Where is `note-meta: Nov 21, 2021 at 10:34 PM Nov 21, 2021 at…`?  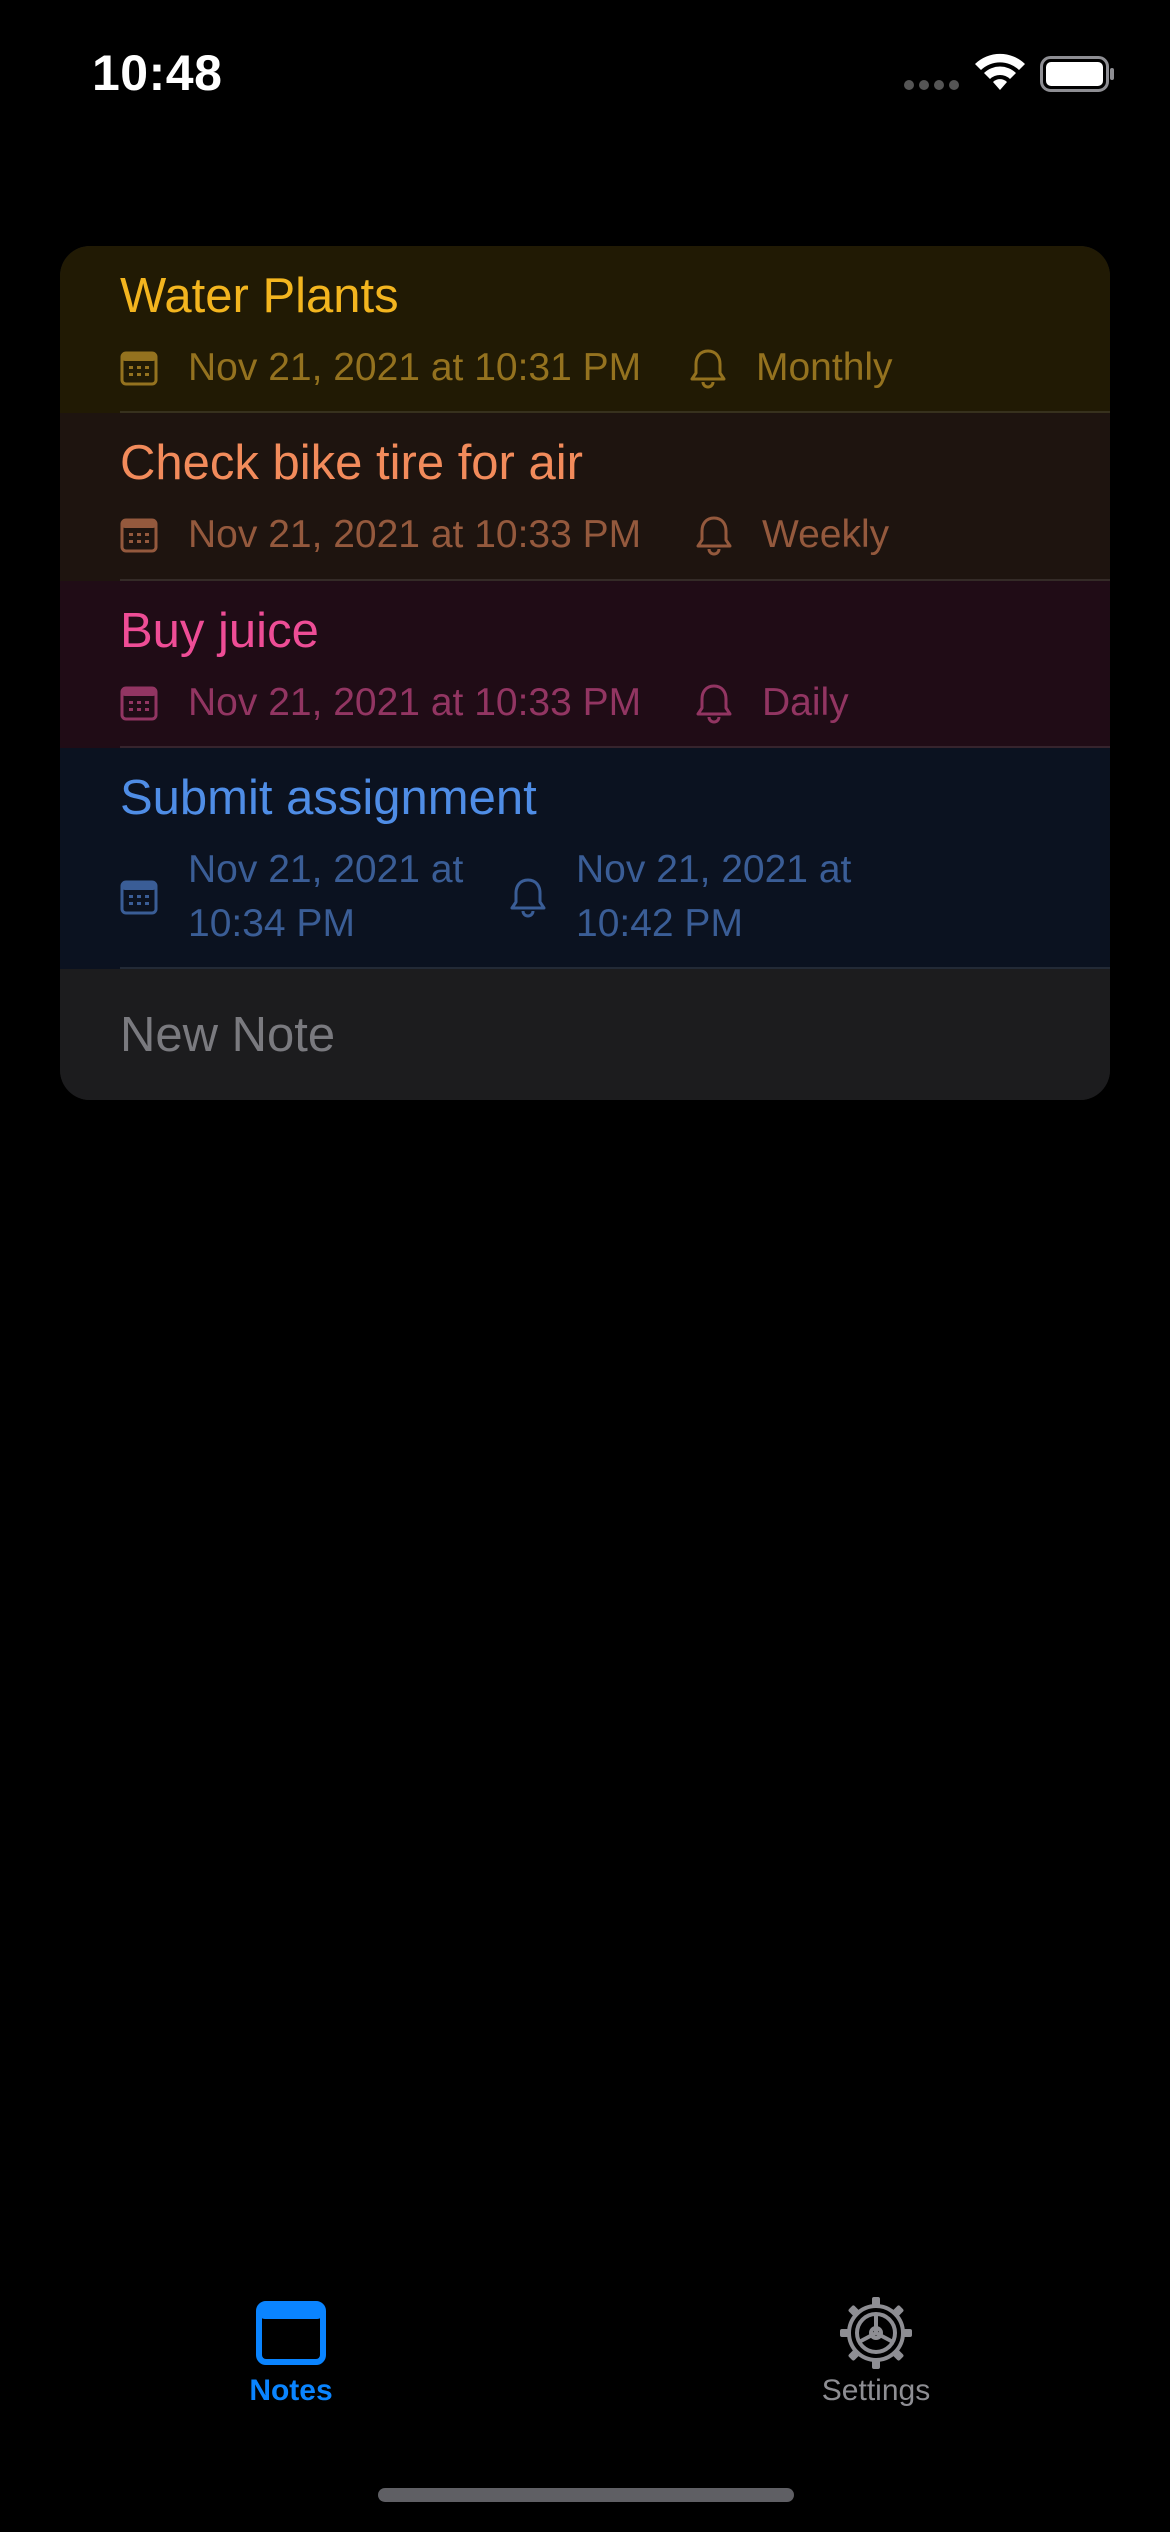 note-meta: Nov 21, 2021 at 10:34 PM Nov 21, 2021 at… is located at coordinates (600, 897).